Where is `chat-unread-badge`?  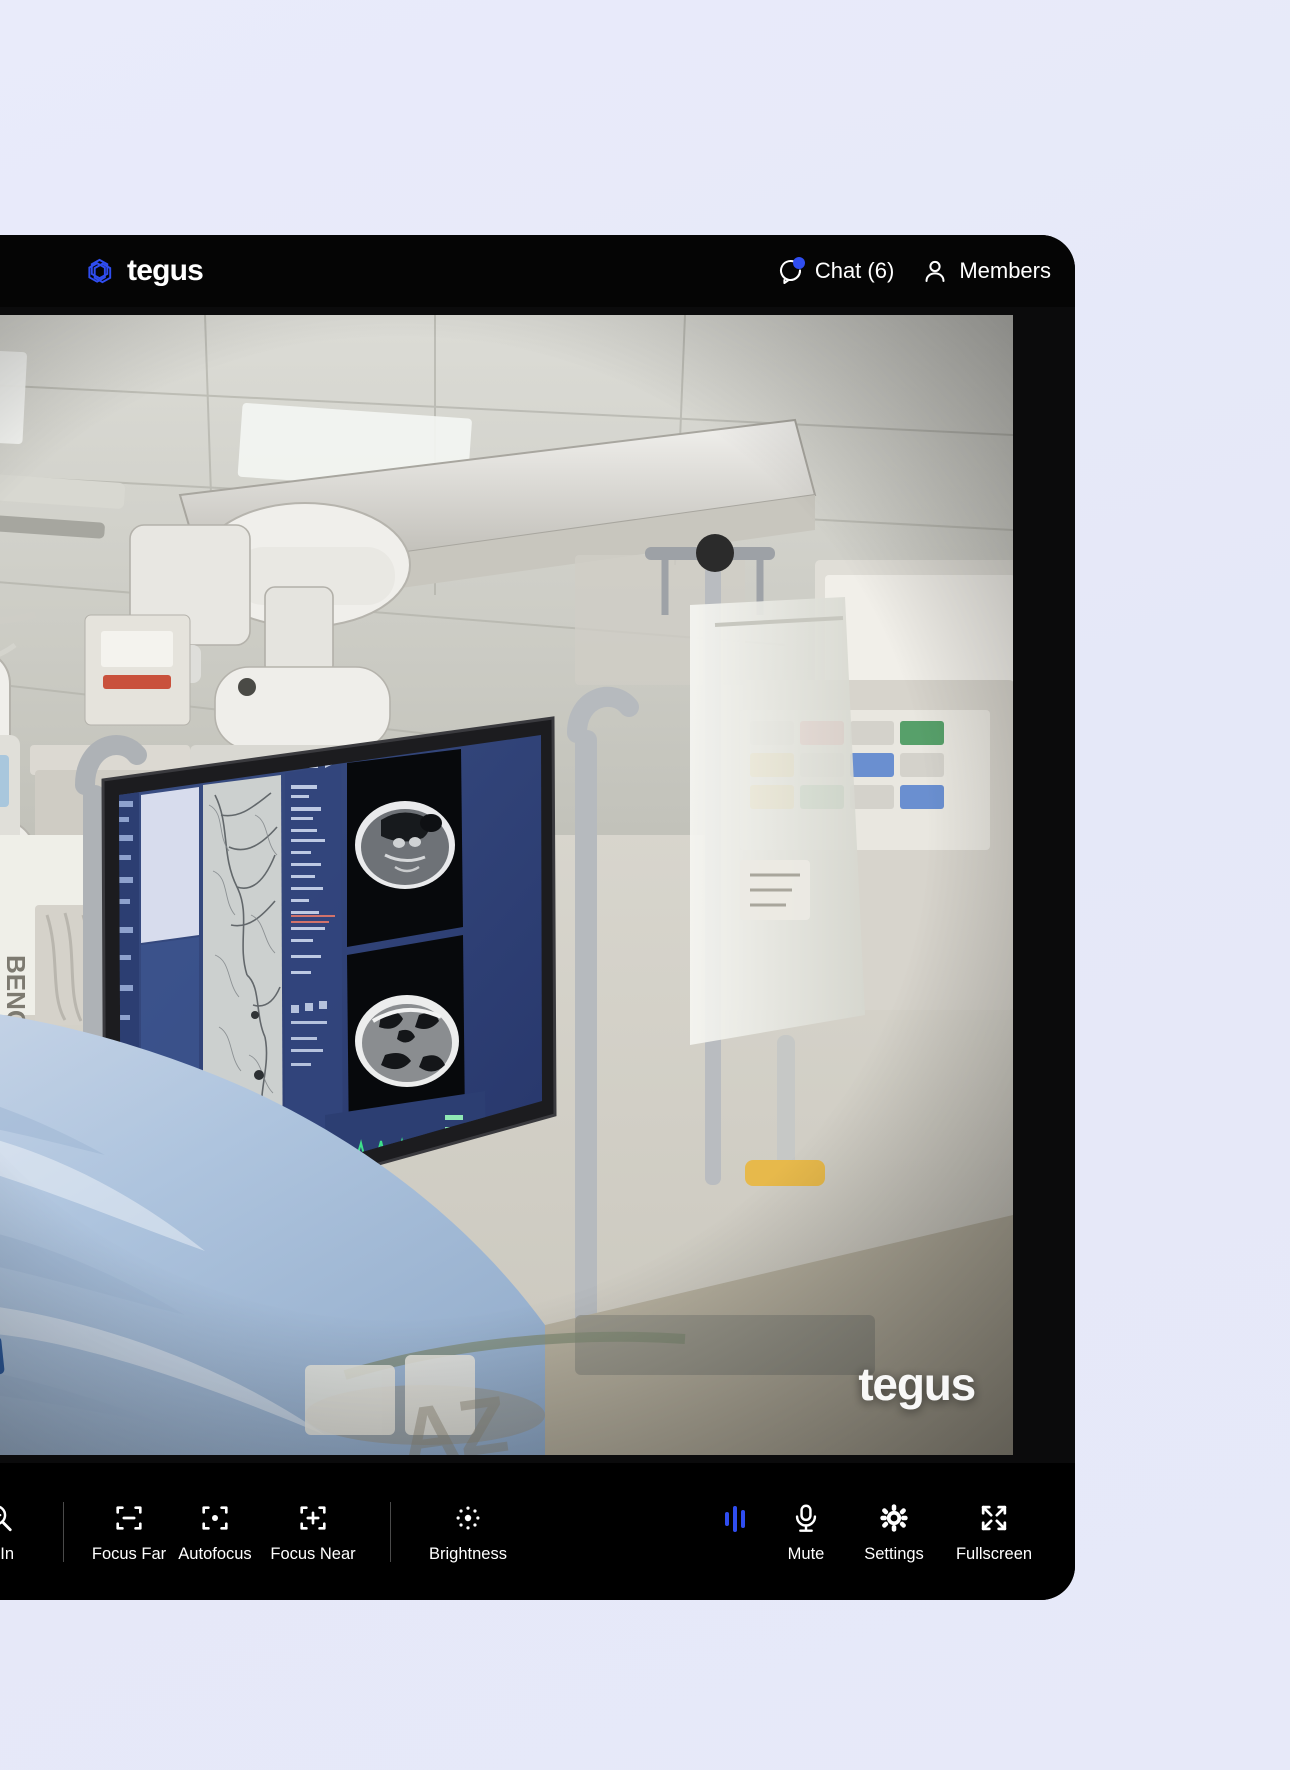
chat-unread-badge is located at coordinates (798, 263).